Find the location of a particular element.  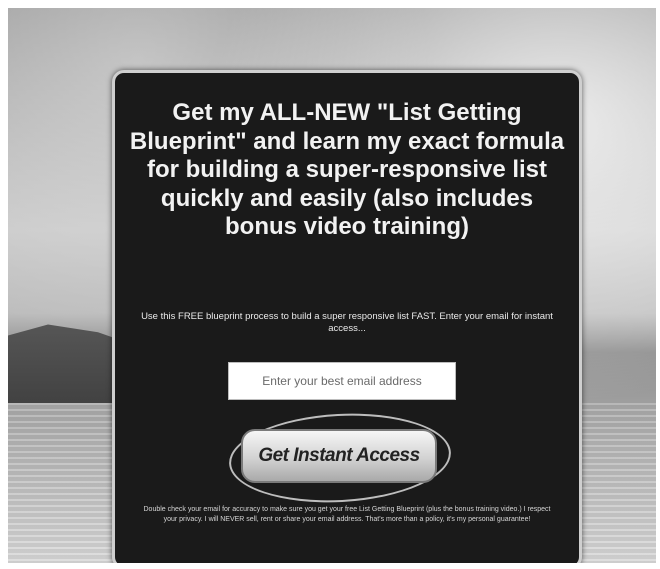

get-instant-access-button: Get Instant Access is located at coordinates (339, 456).